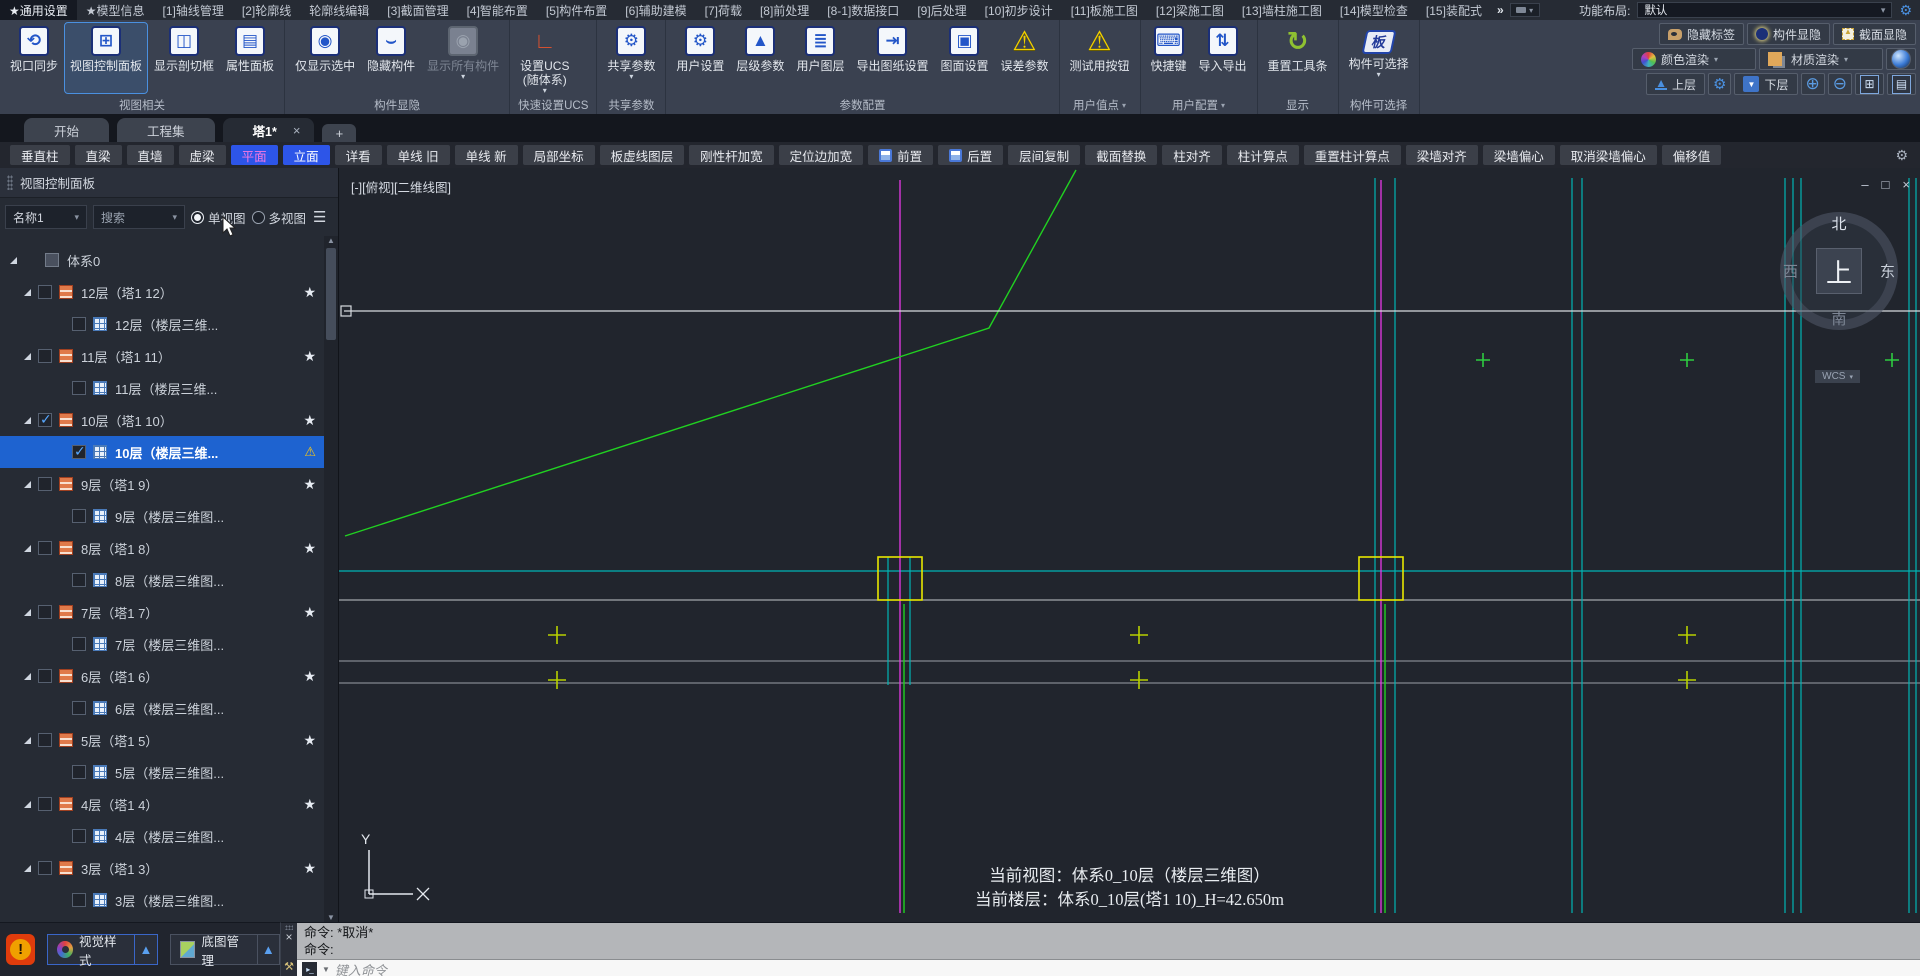  Describe the element at coordinates (1869, 84) in the screenshot. I see `tree-panel-toggle-button: ⊞` at that location.